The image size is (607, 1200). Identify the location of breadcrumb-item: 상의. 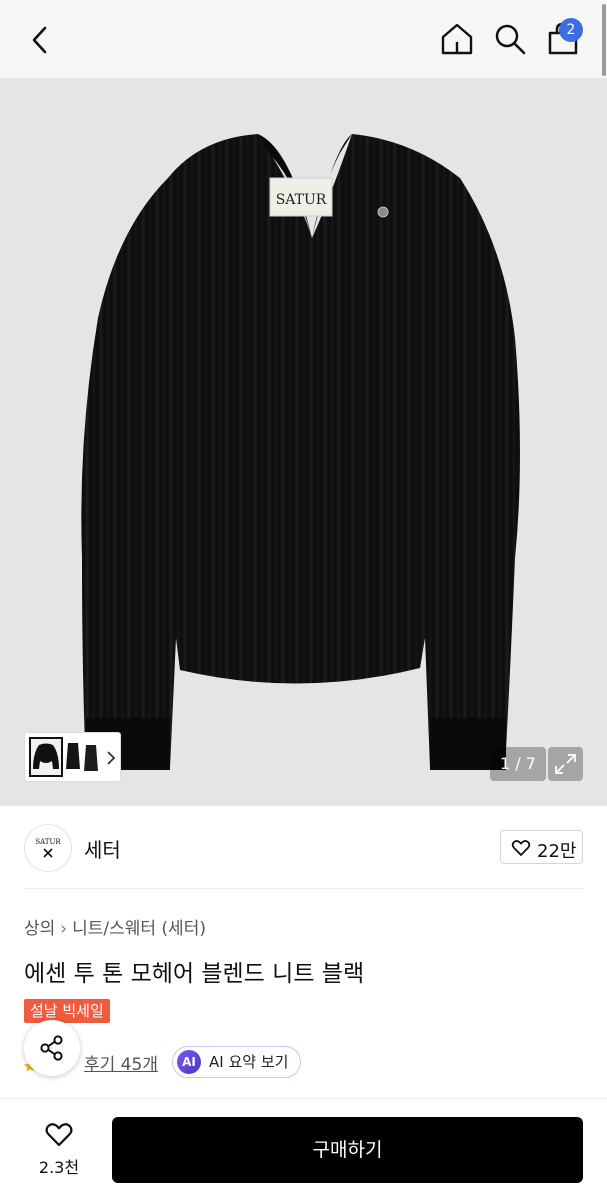
(39, 929).